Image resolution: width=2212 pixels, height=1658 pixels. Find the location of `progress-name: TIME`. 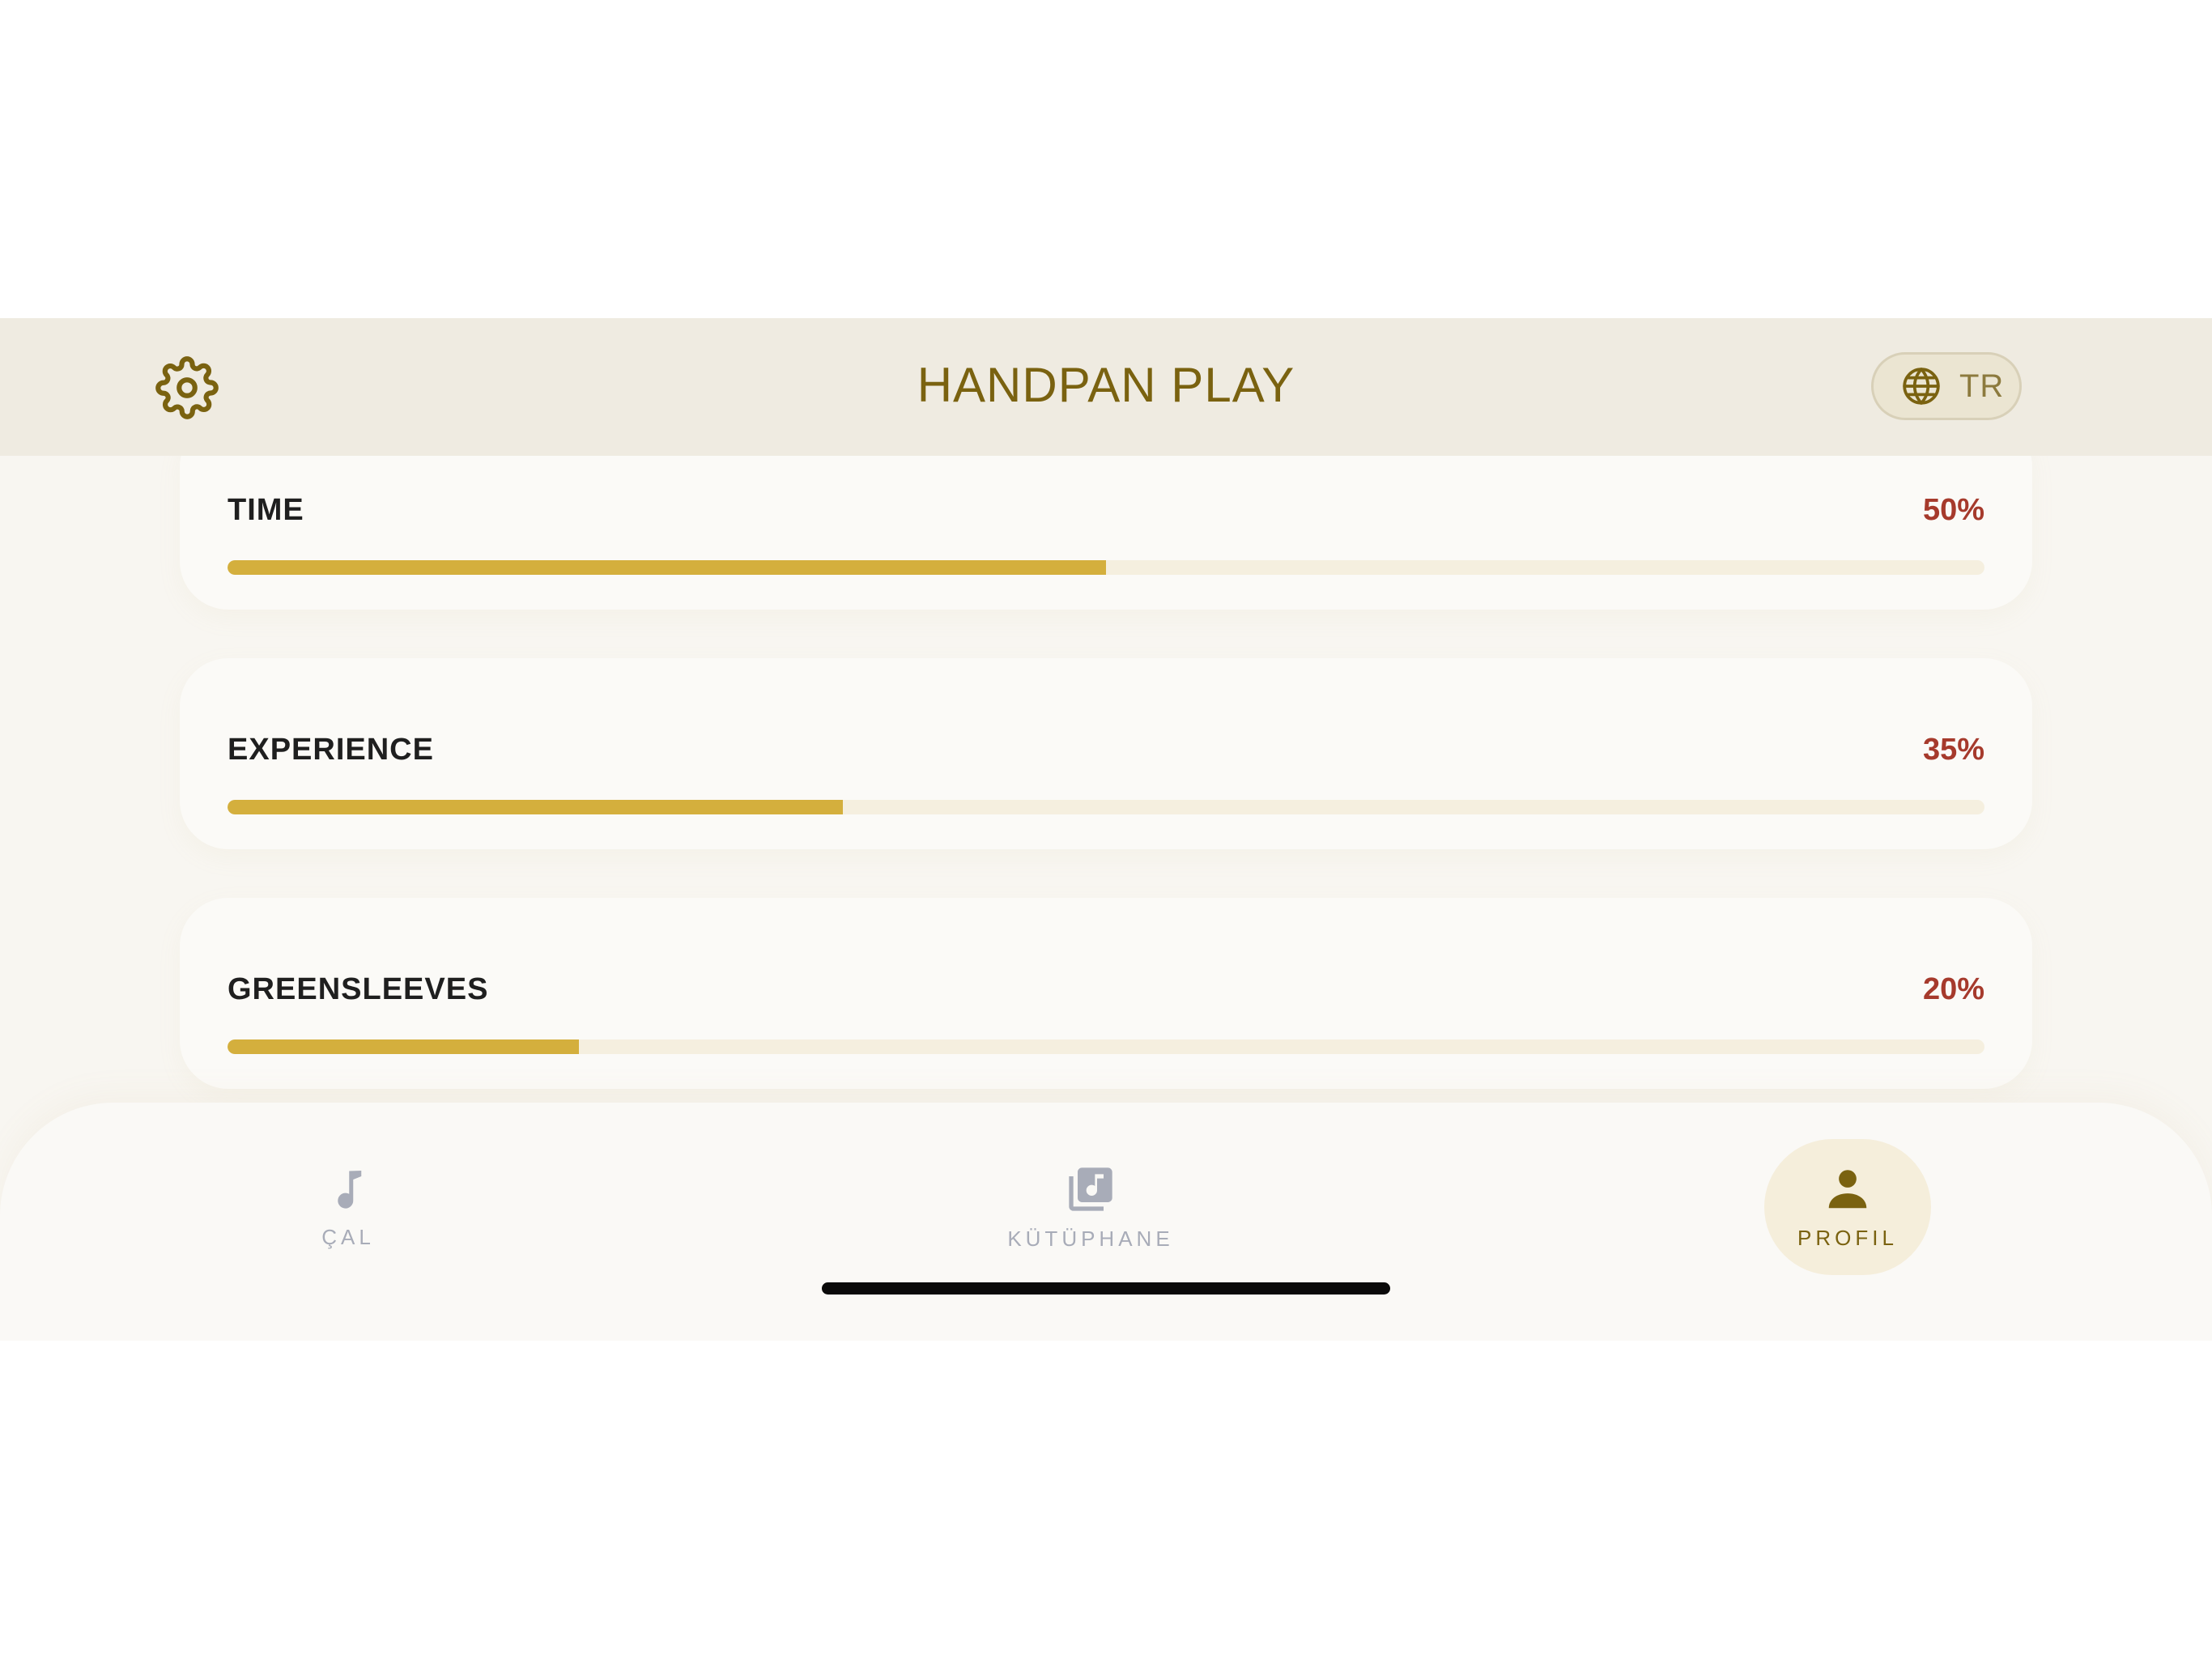

progress-name: TIME is located at coordinates (266, 510).